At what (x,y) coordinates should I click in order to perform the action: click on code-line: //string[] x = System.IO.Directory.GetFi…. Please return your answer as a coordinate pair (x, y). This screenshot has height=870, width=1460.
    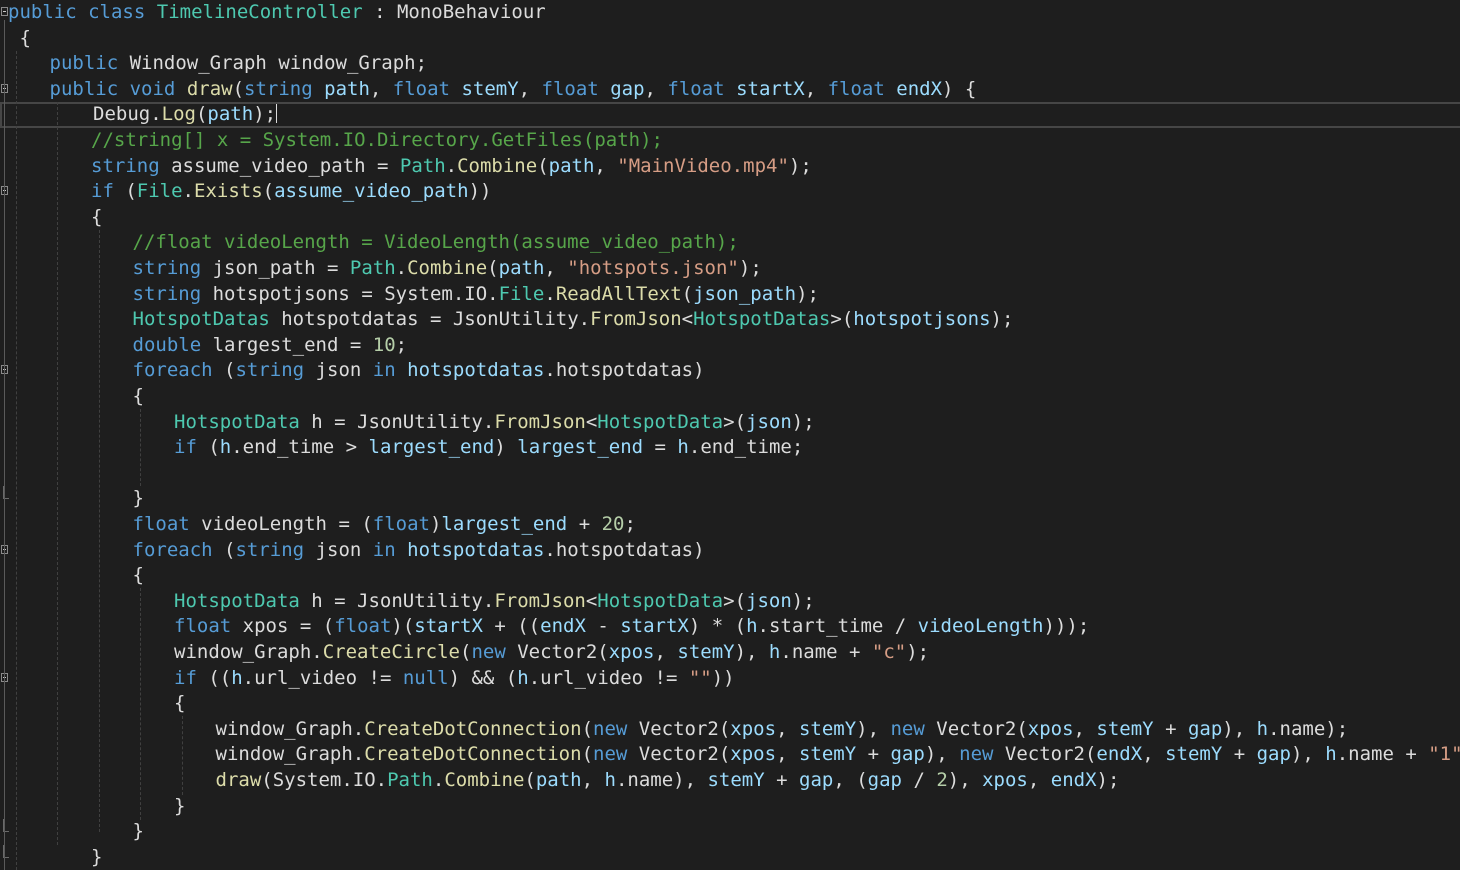
    Looking at the image, I should click on (730, 141).